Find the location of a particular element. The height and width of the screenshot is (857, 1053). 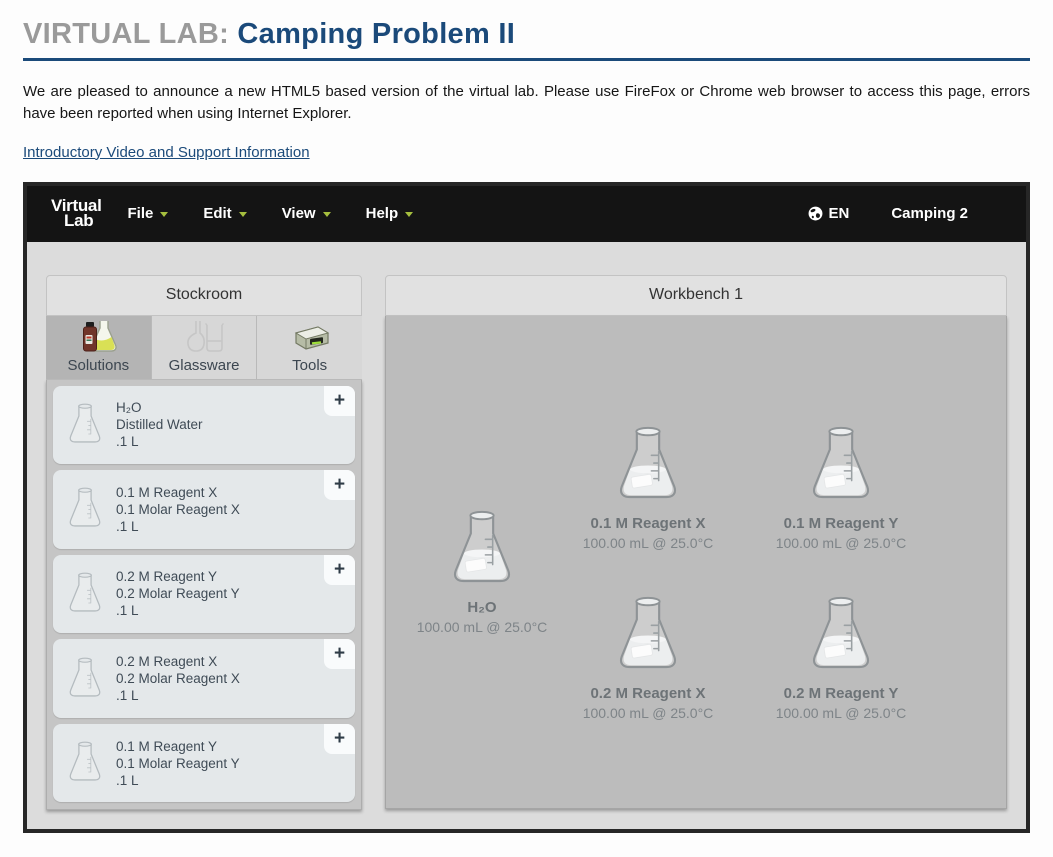

stock-item-name: H₂O is located at coordinates (129, 408).